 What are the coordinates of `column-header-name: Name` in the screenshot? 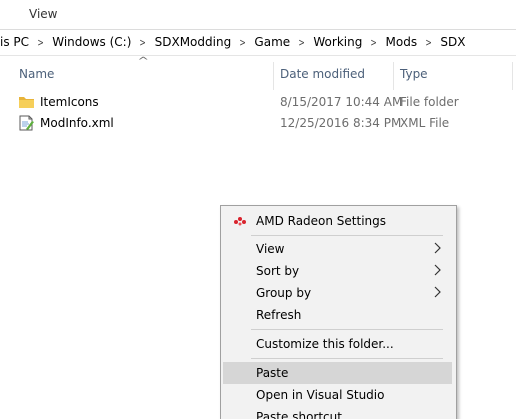 It's located at (36, 74).